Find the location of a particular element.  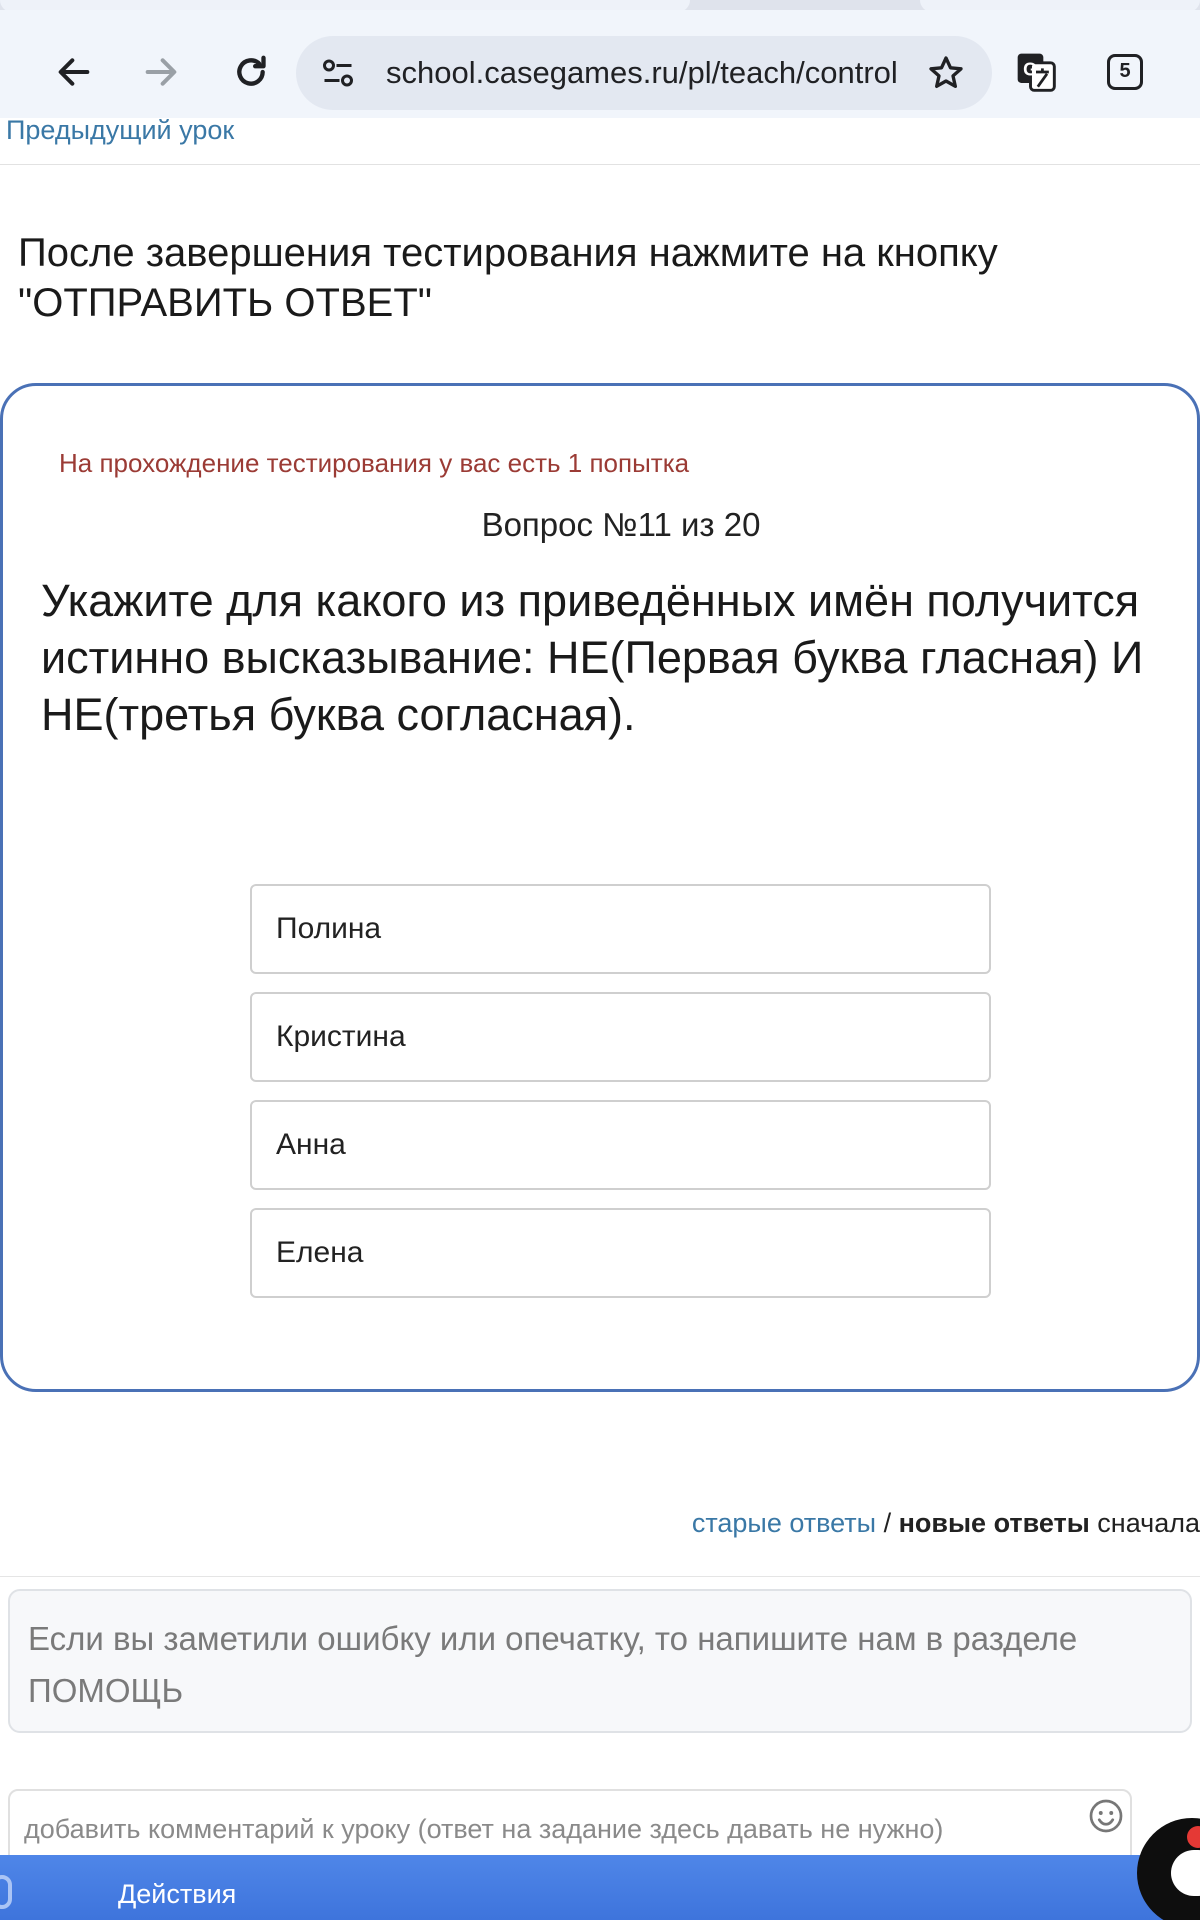

address-bar: school.casegames.ru/pl/teach/control is located at coordinates (644, 73).